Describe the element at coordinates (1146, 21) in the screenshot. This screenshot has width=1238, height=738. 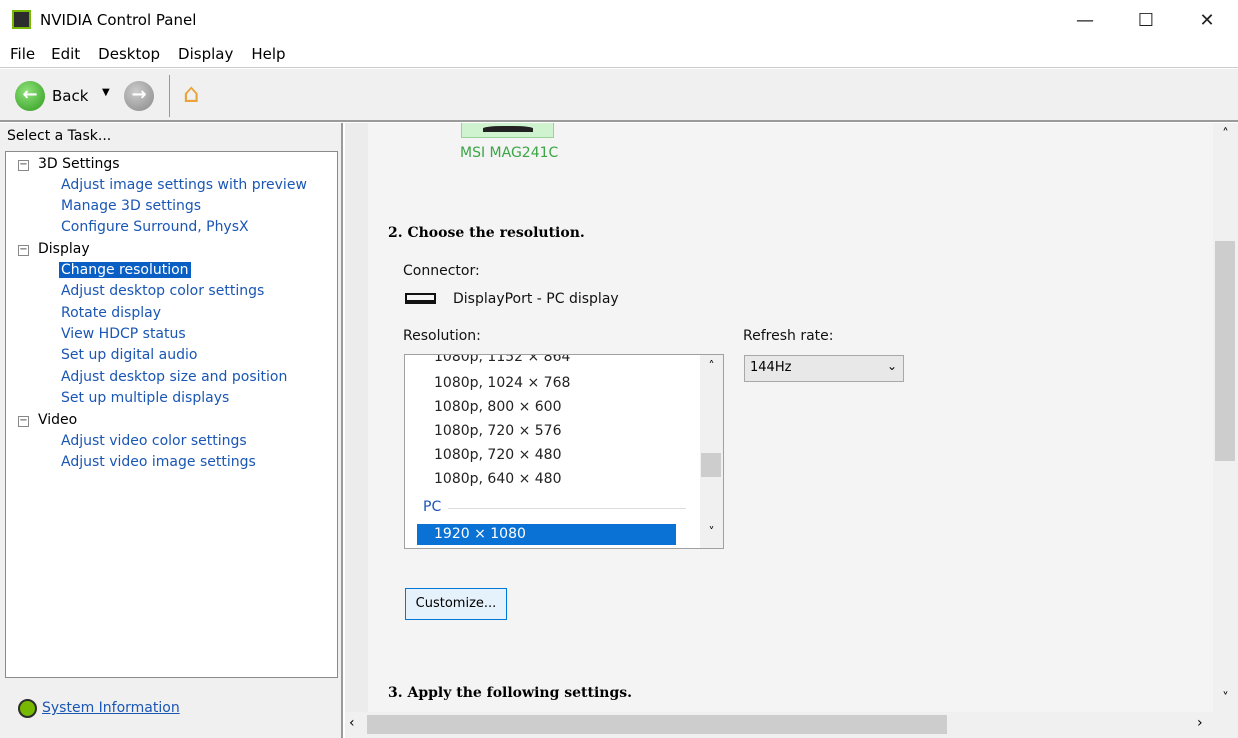
I see `maximize-button: ☐` at that location.